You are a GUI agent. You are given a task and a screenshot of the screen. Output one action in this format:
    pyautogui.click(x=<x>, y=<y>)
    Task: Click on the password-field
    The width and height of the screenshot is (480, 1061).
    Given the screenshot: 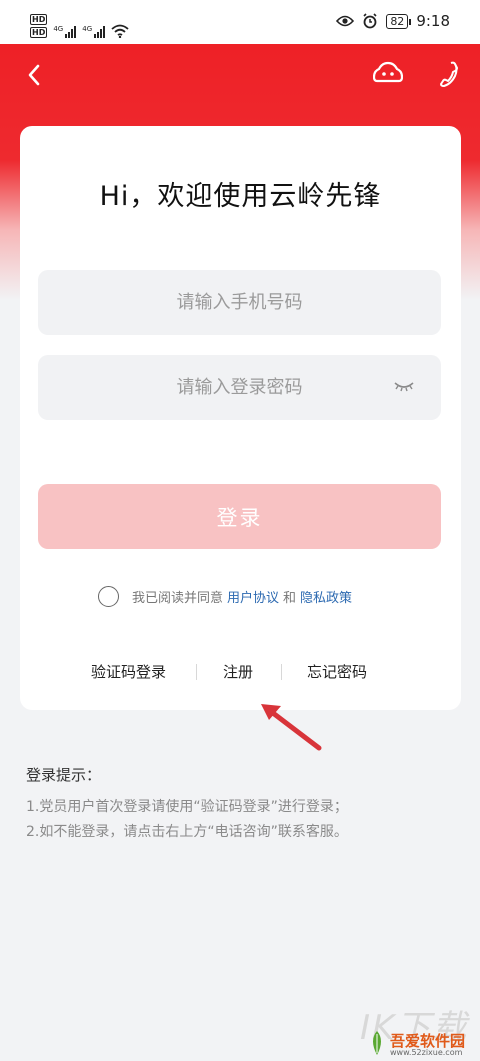 What is the action you would take?
    pyautogui.click(x=239, y=387)
    